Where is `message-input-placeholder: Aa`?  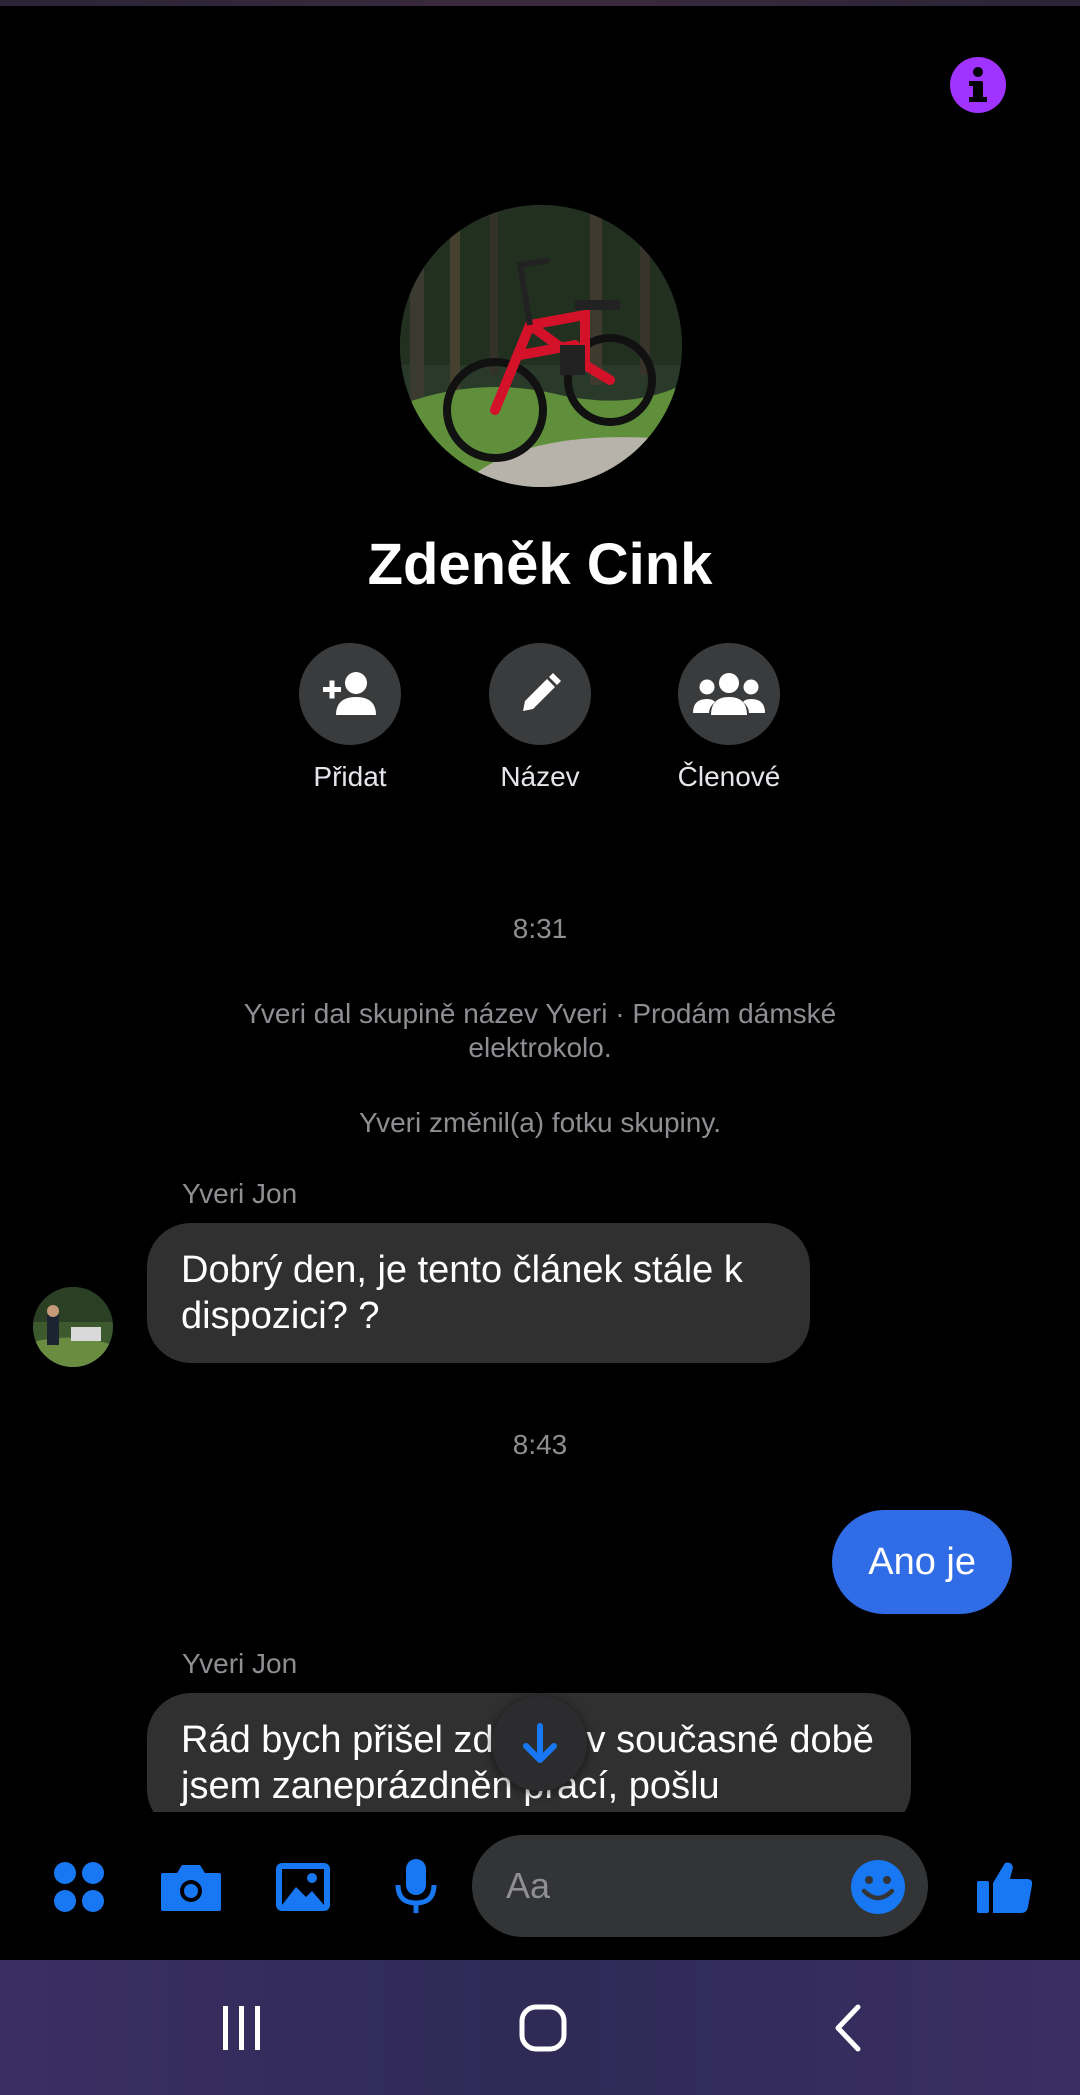
message-input-placeholder: Aa is located at coordinates (528, 1885).